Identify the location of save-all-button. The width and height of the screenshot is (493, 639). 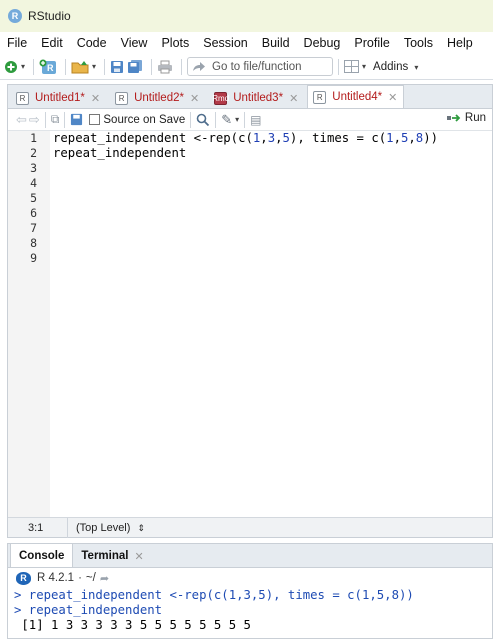
(135, 67).